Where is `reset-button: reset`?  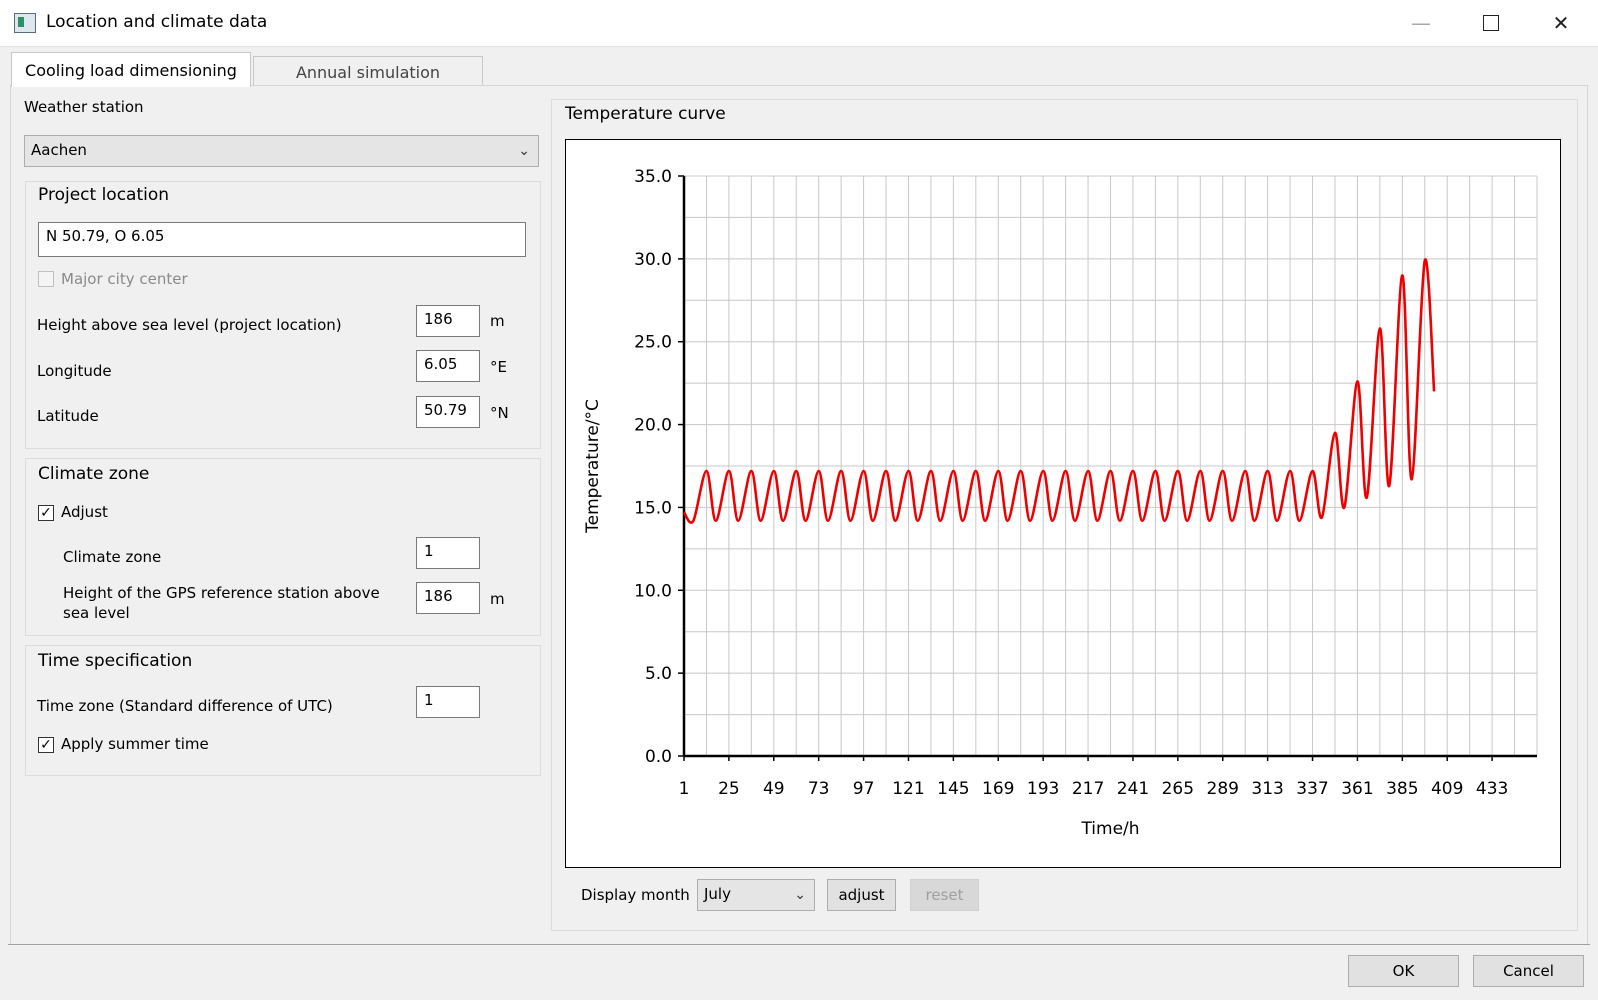
reset-button: reset is located at coordinates (944, 895).